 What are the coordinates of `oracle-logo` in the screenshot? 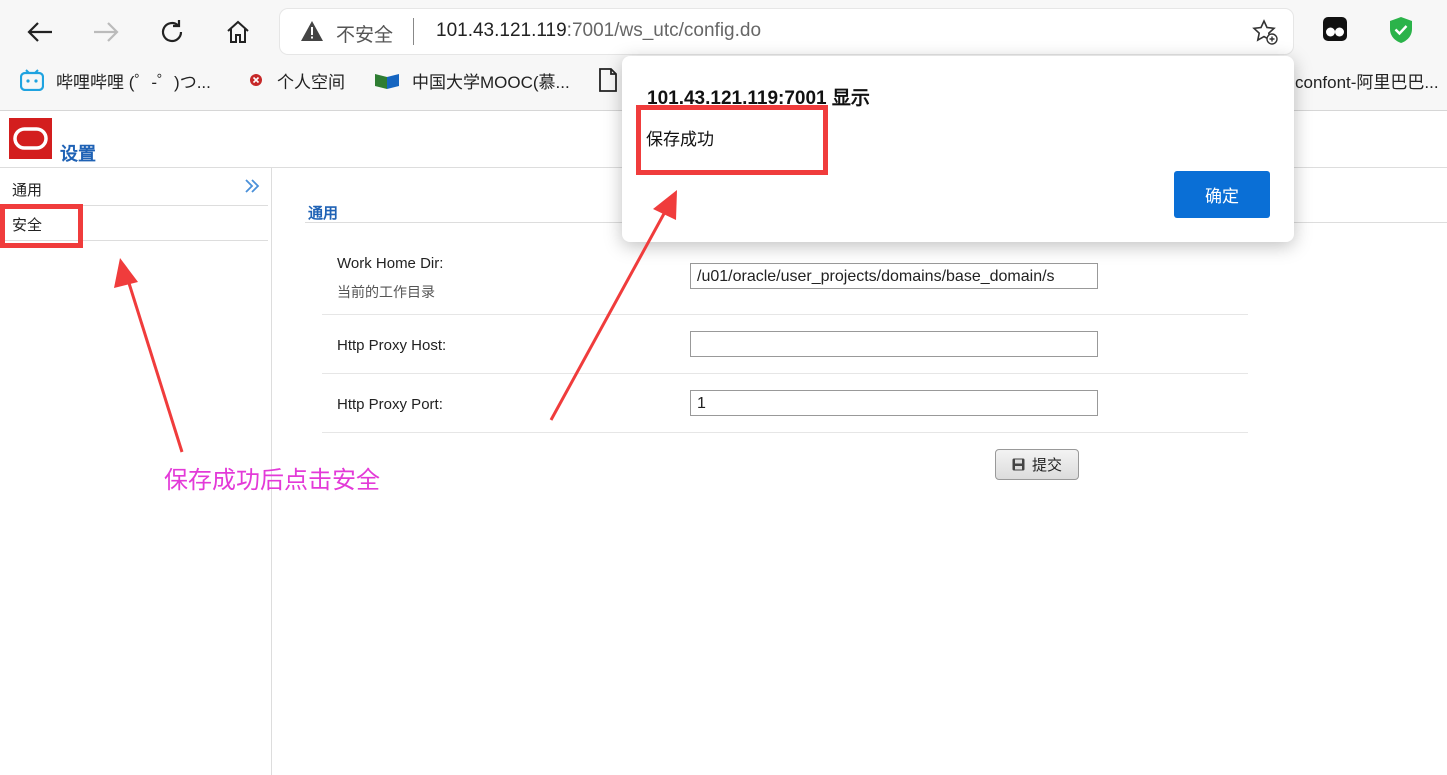 It's located at (30, 138).